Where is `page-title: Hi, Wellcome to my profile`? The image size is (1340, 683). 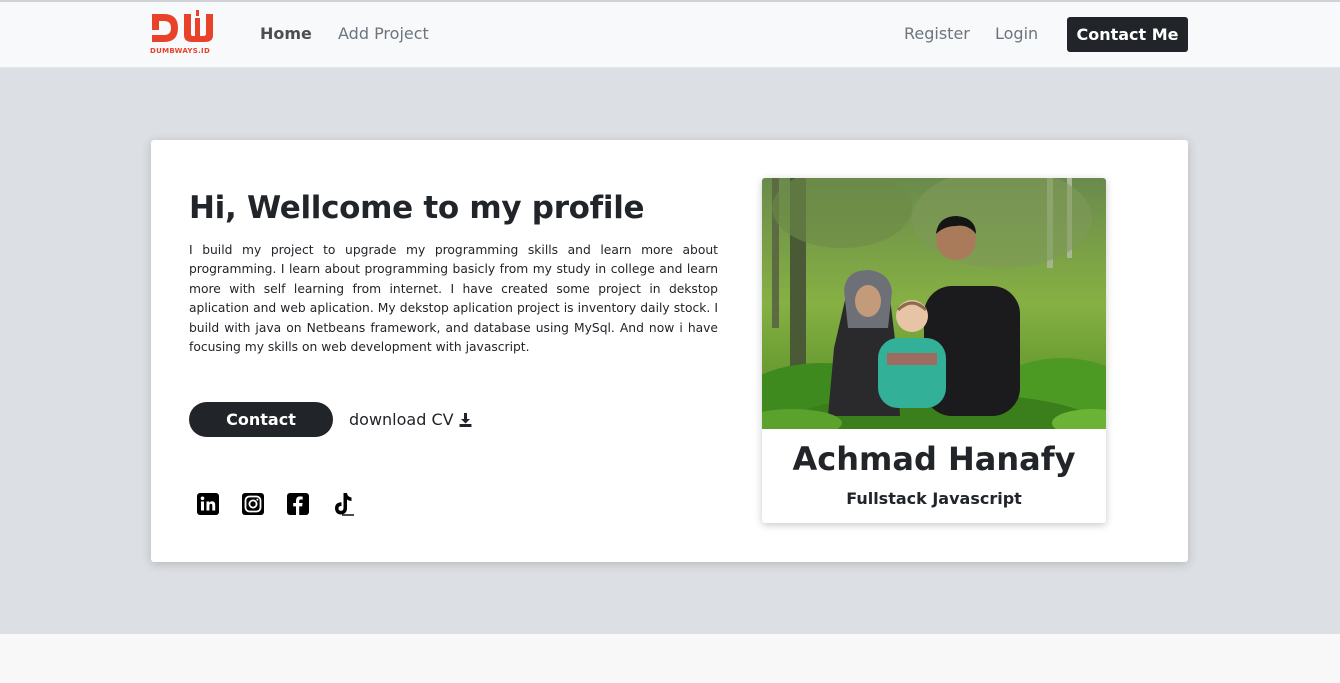 page-title: Hi, Wellcome to my profile is located at coordinates (417, 208).